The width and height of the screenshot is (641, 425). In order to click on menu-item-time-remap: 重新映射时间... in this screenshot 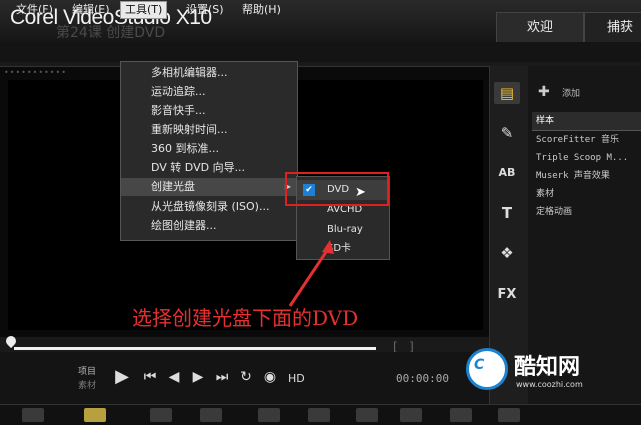, I will do `click(209, 130)`.